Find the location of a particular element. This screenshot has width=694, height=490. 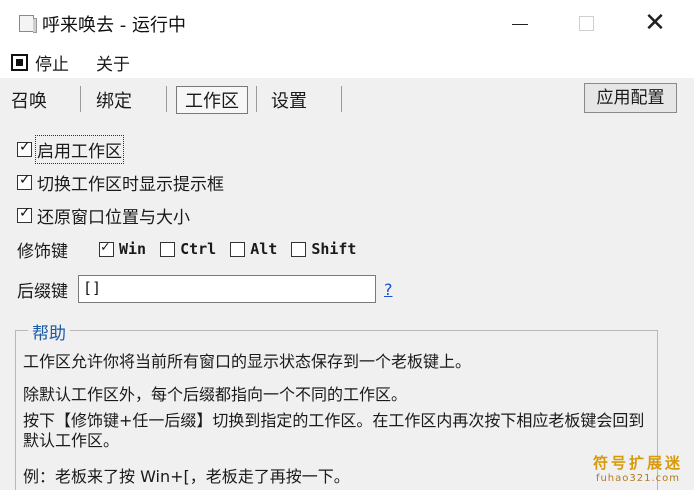

close-icon: ✕ is located at coordinates (655, 23).